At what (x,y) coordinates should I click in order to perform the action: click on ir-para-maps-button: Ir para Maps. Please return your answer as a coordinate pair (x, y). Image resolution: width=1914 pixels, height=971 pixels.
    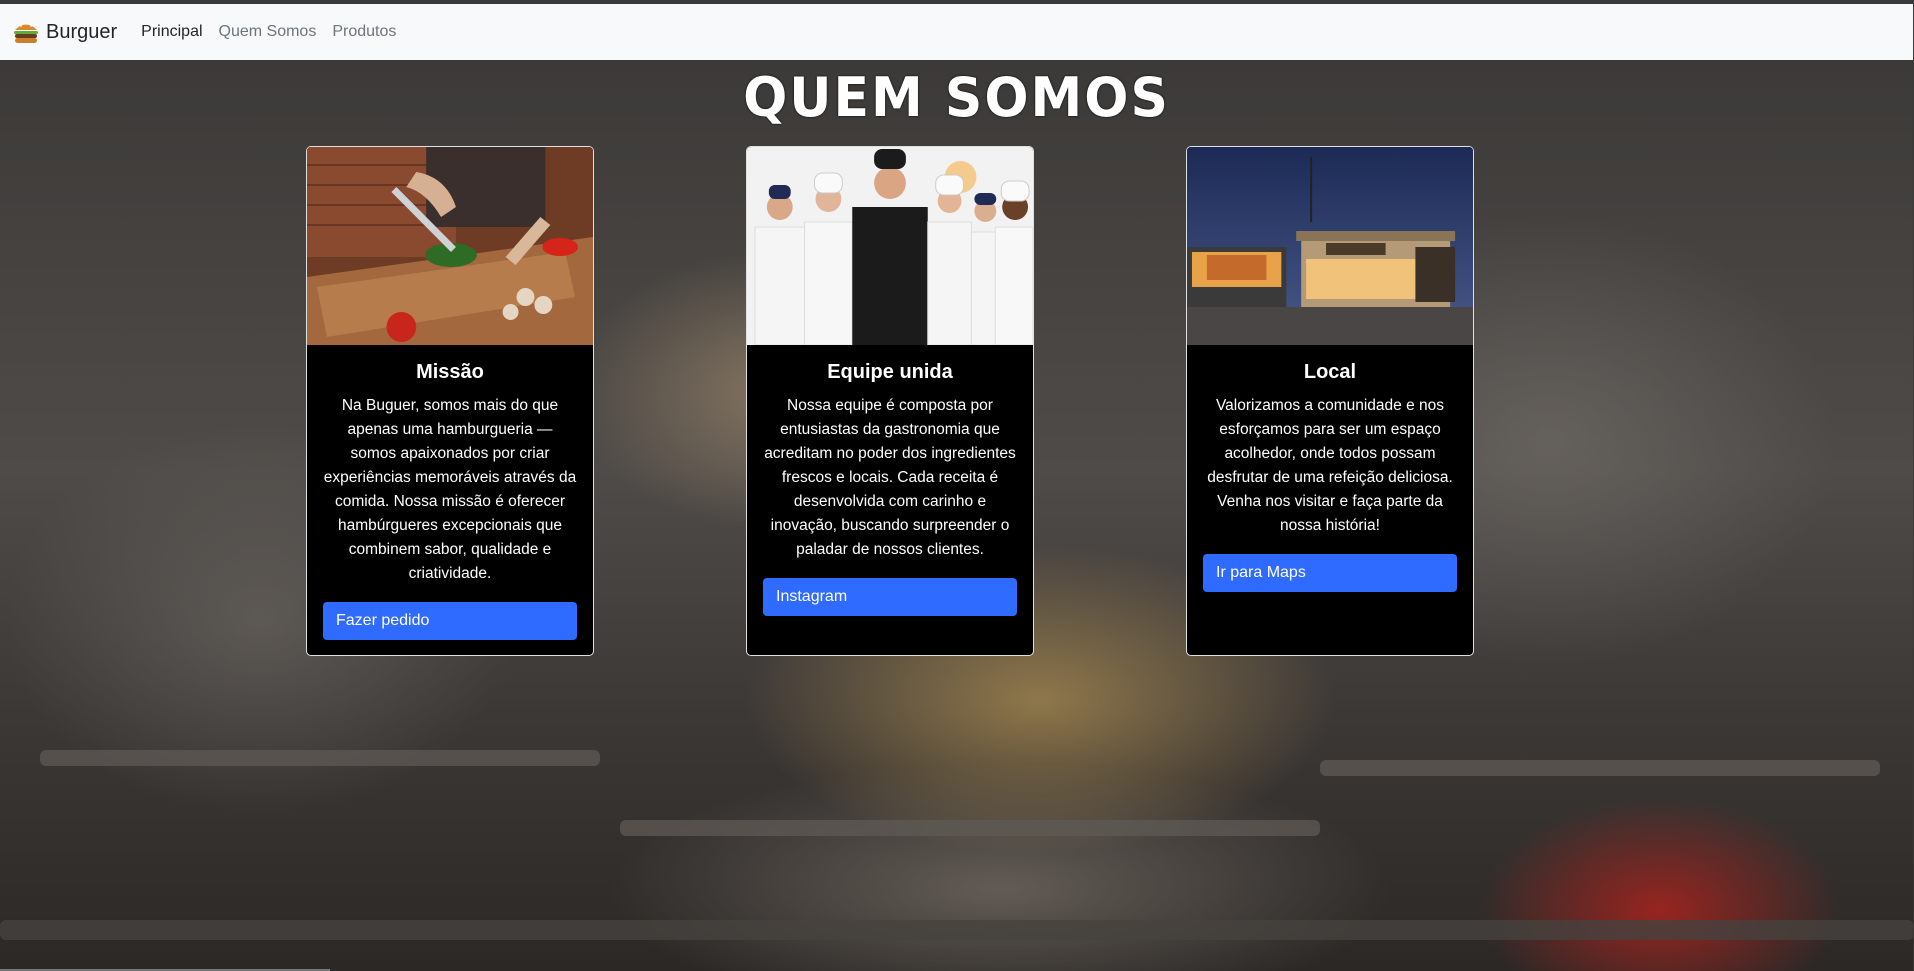
    Looking at the image, I should click on (1330, 573).